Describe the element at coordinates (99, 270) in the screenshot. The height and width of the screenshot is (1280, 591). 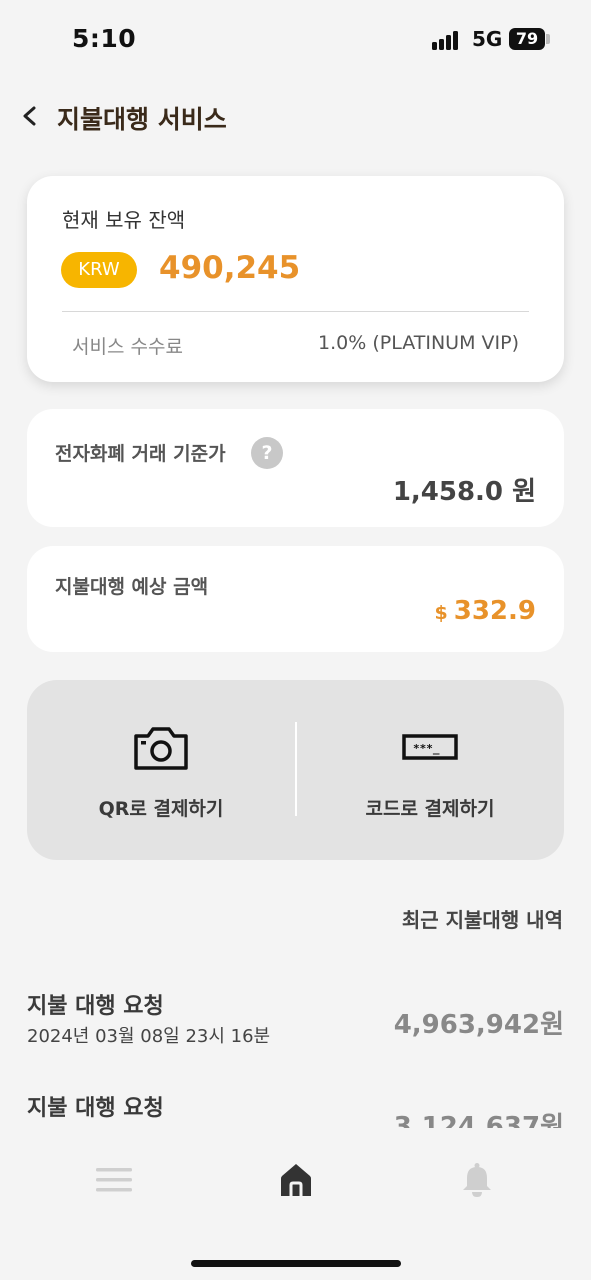
I see `currency-badge: KRW` at that location.